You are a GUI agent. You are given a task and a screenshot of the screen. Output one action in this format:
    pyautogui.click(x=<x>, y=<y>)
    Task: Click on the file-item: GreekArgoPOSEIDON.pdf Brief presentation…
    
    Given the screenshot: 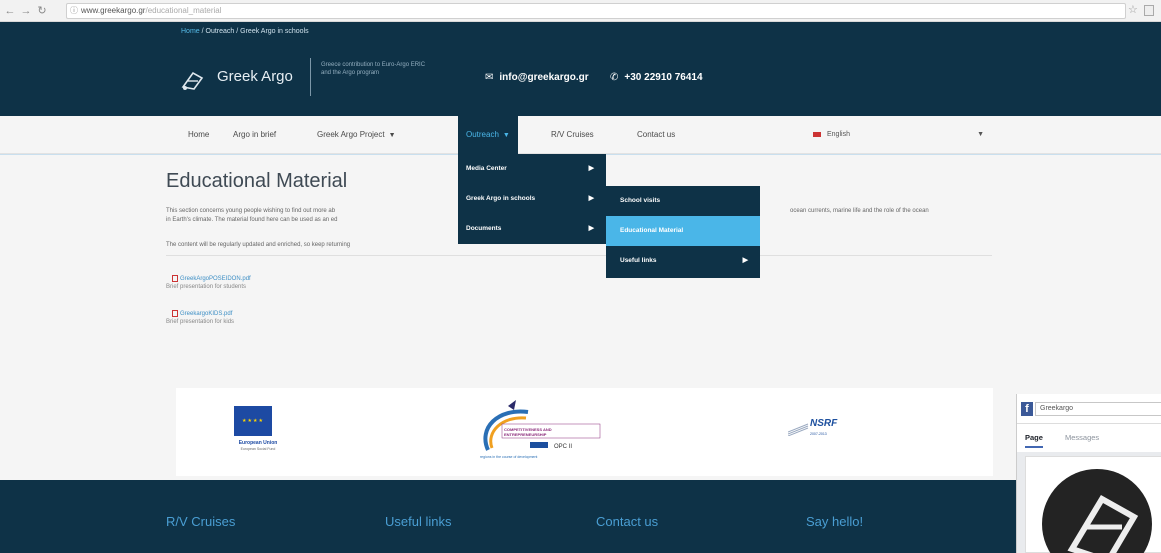 What is the action you would take?
    pyautogui.click(x=208, y=282)
    